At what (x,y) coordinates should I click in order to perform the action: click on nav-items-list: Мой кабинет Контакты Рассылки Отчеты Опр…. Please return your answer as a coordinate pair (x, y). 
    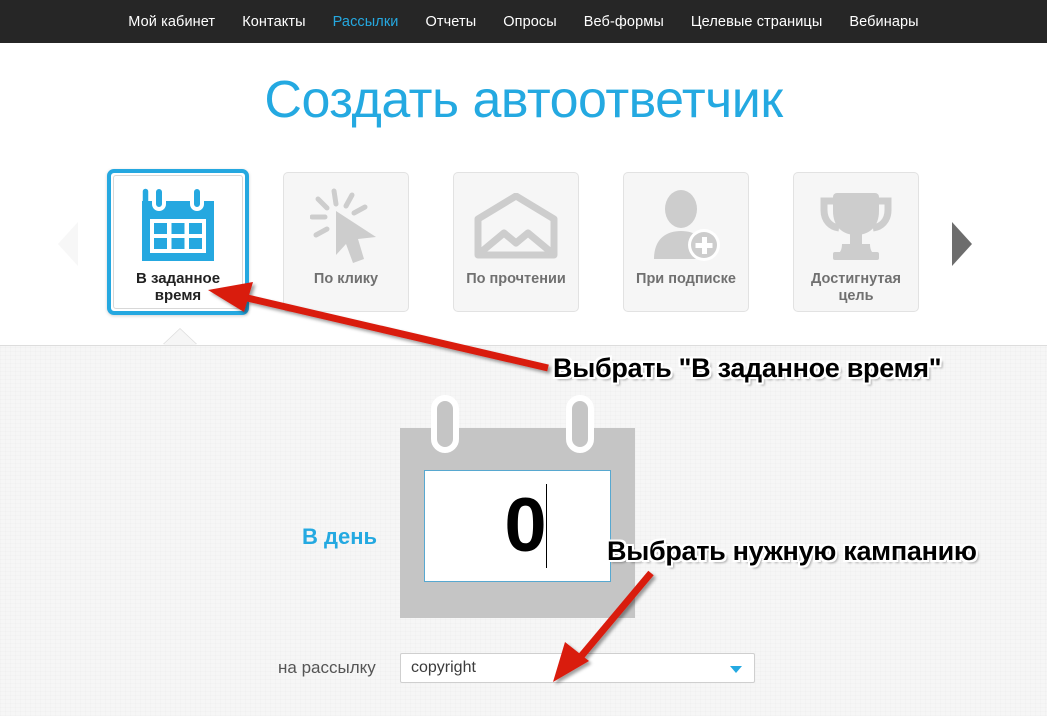
    Looking at the image, I should click on (523, 22).